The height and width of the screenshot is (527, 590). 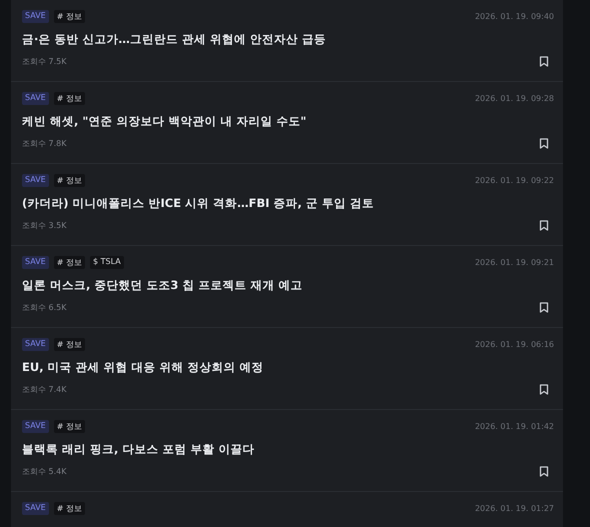 What do you see at coordinates (44, 143) in the screenshot?
I see `view-count: 조회수 7.8K` at bounding box center [44, 143].